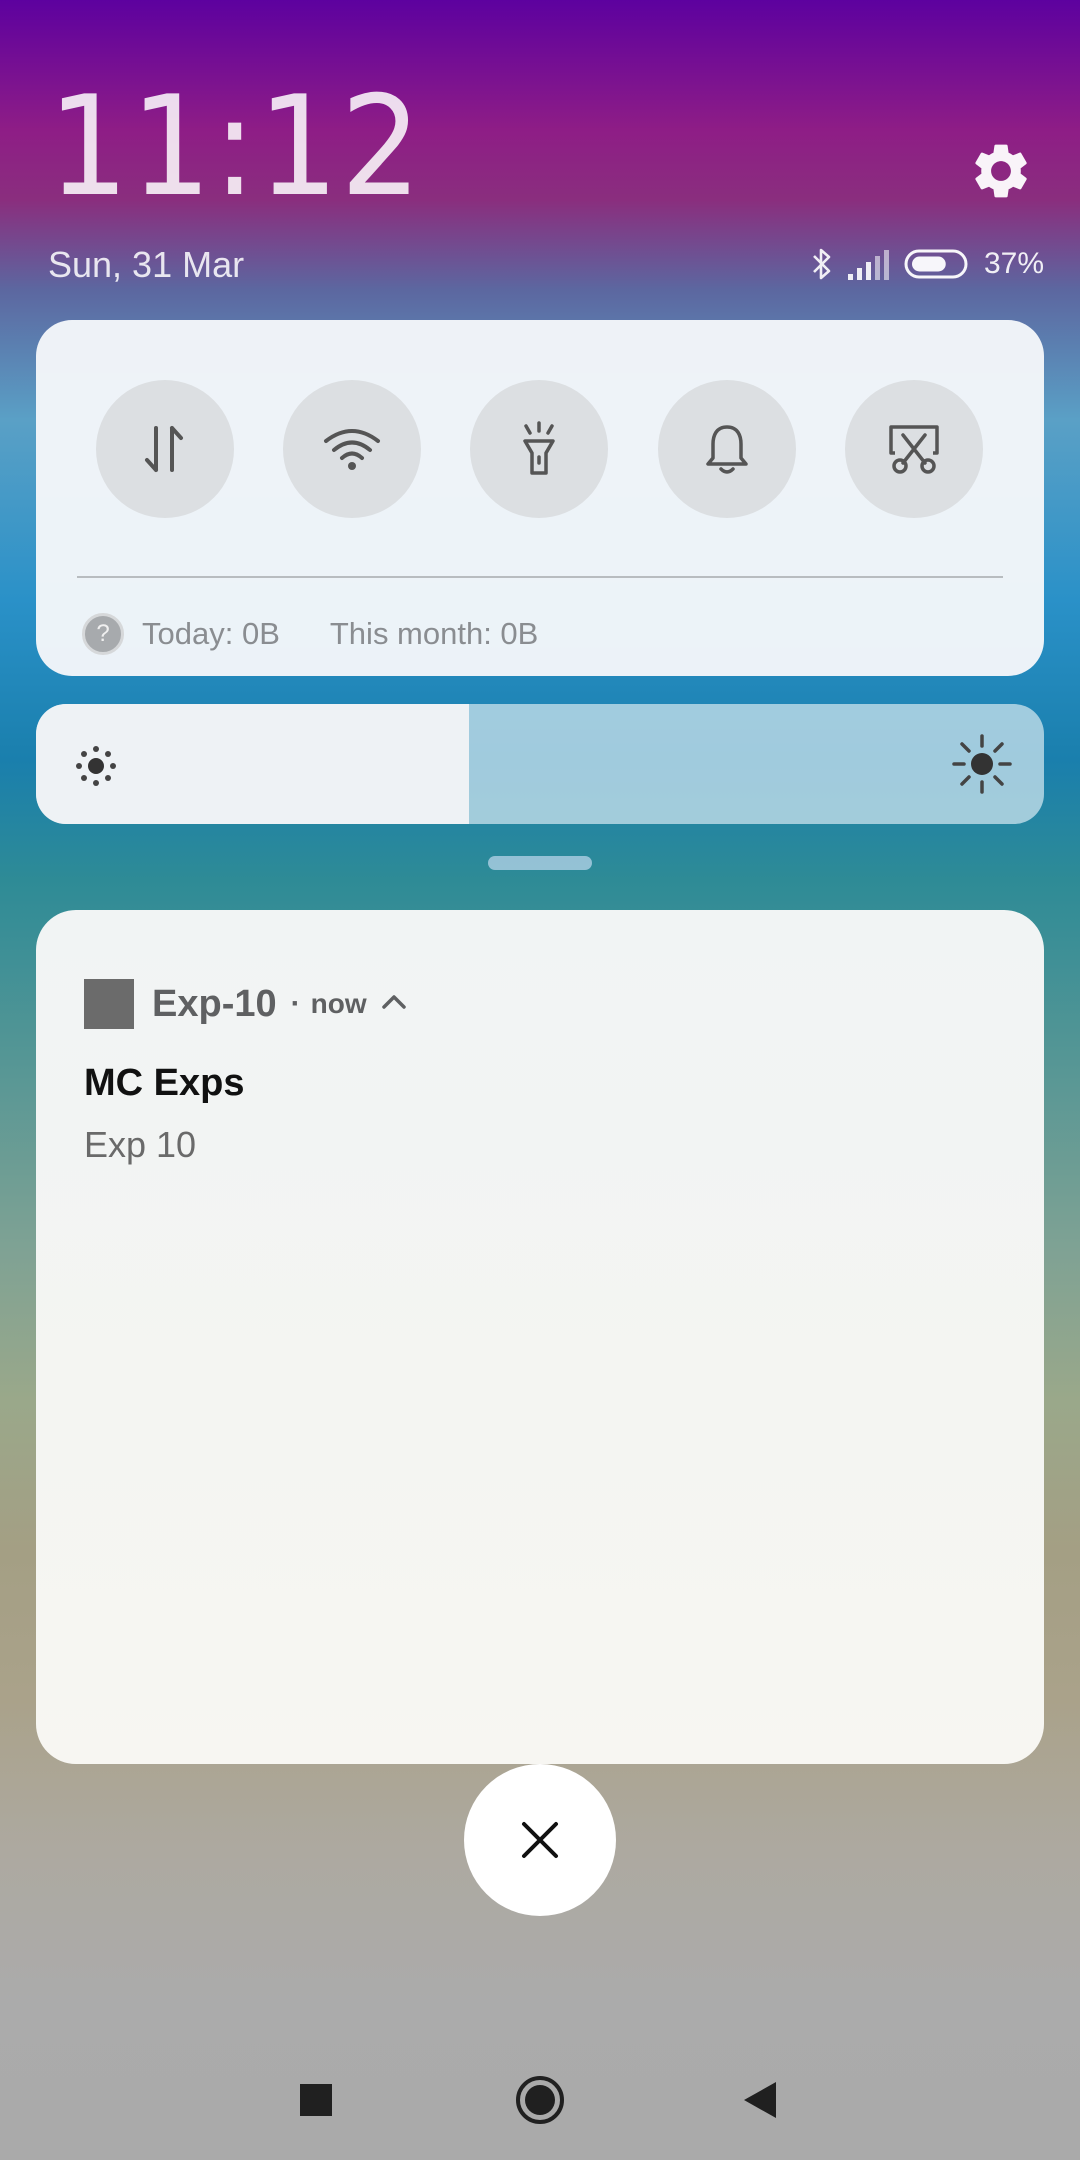 This screenshot has width=1080, height=2160. I want to click on sound-toggle, so click(727, 449).